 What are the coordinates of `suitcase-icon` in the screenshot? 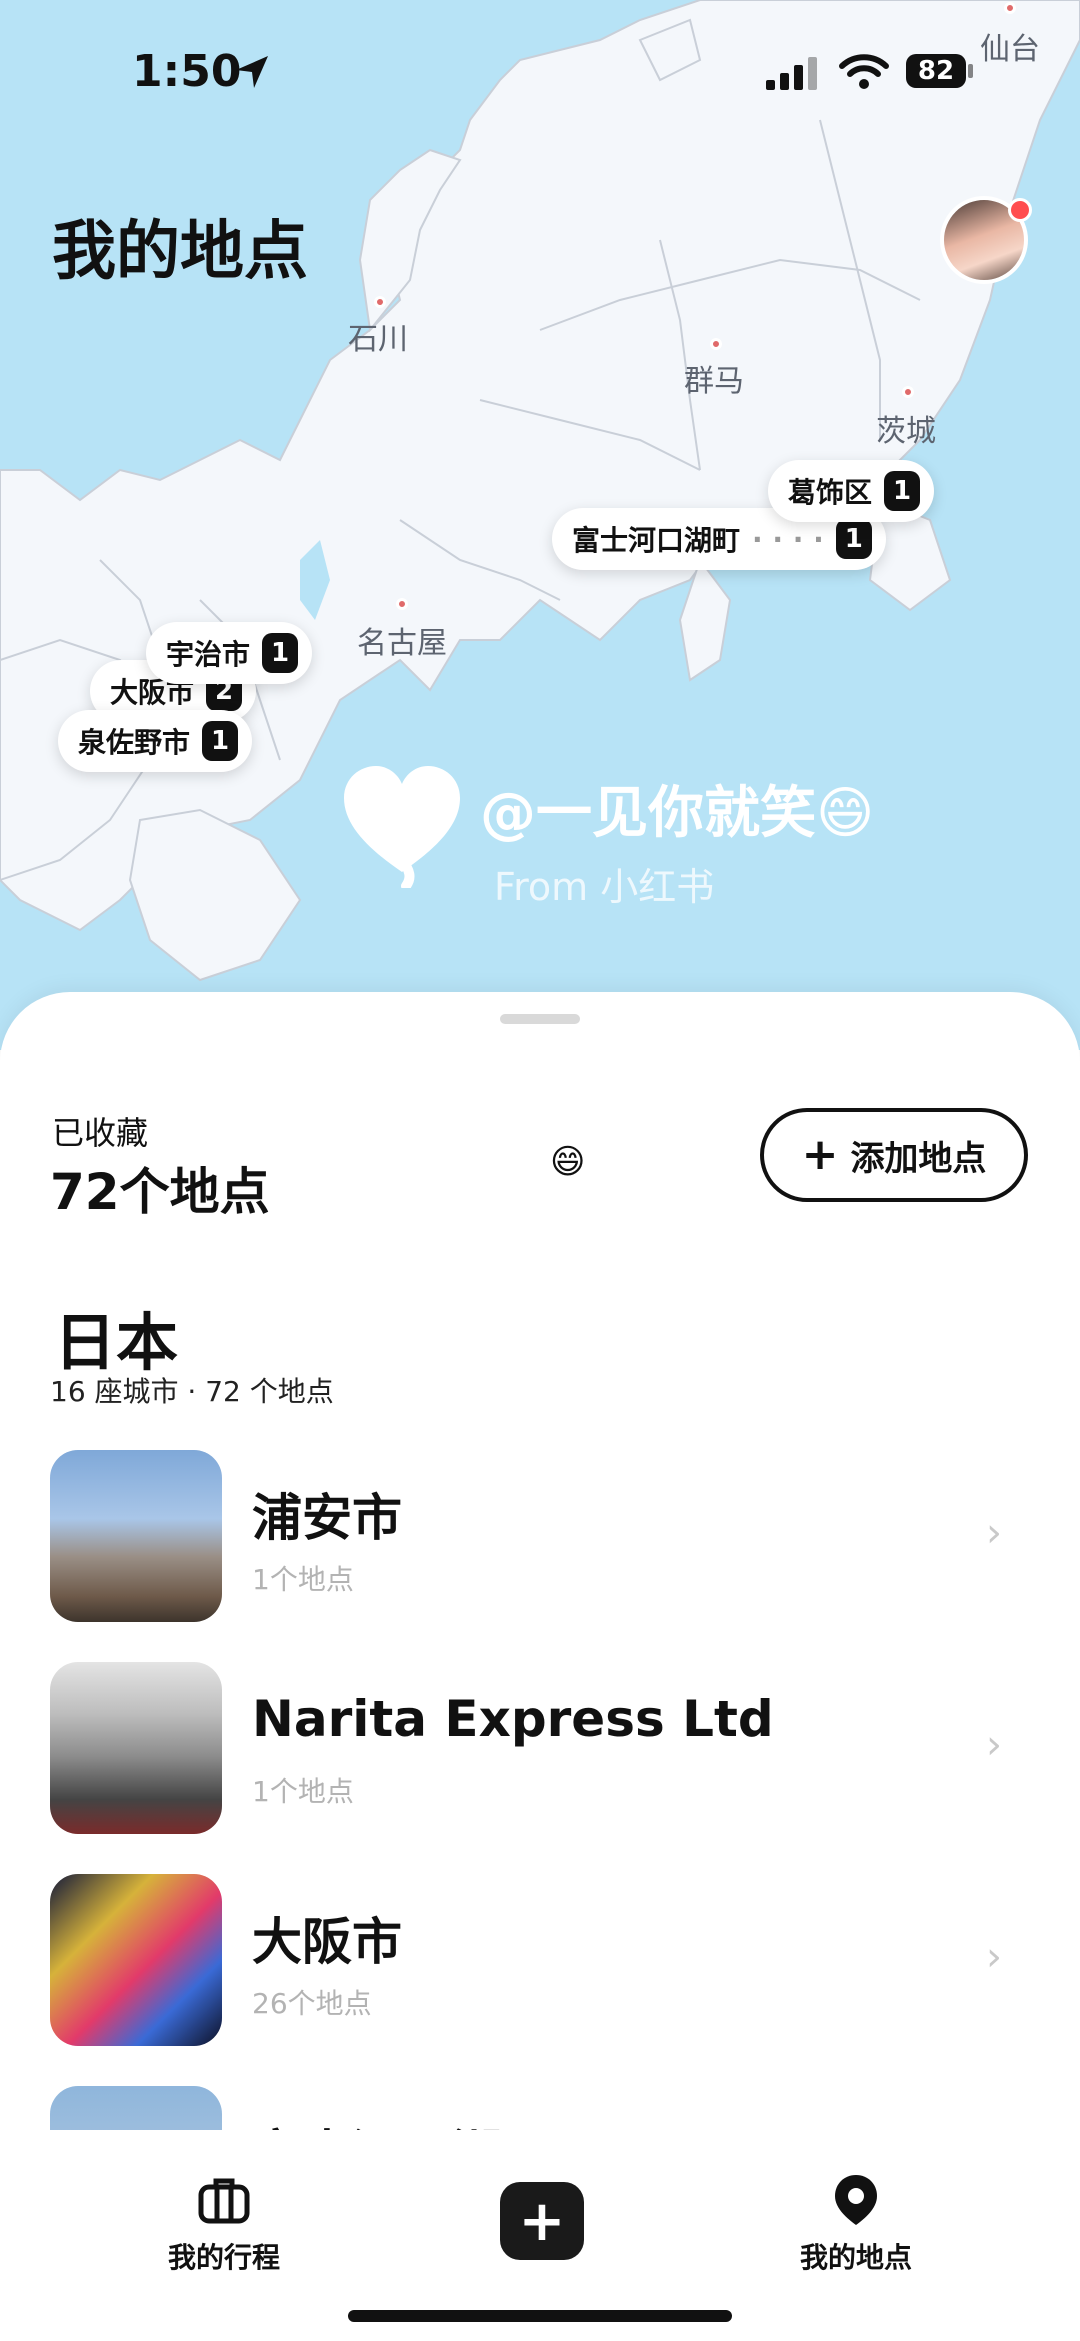 It's located at (224, 2201).